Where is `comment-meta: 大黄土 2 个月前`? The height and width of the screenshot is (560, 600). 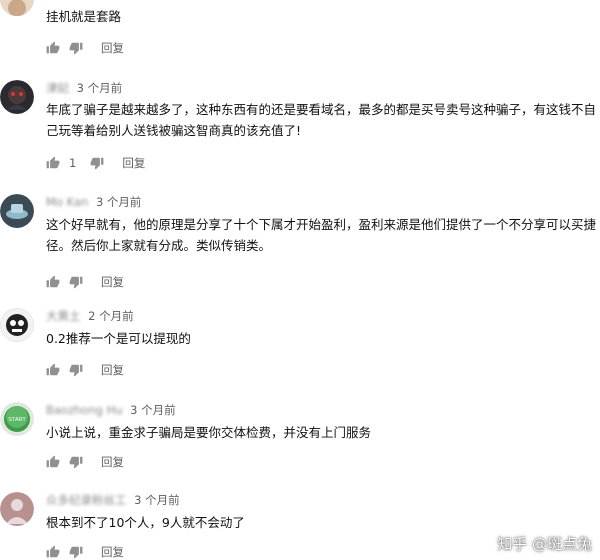 comment-meta: 大黄土 2 个月前 is located at coordinates (90, 316).